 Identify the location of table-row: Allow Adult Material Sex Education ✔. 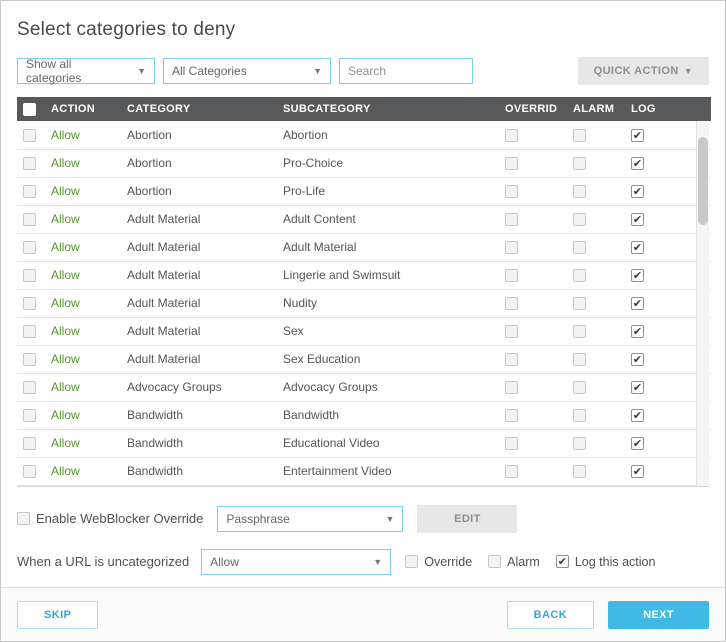
(364, 359).